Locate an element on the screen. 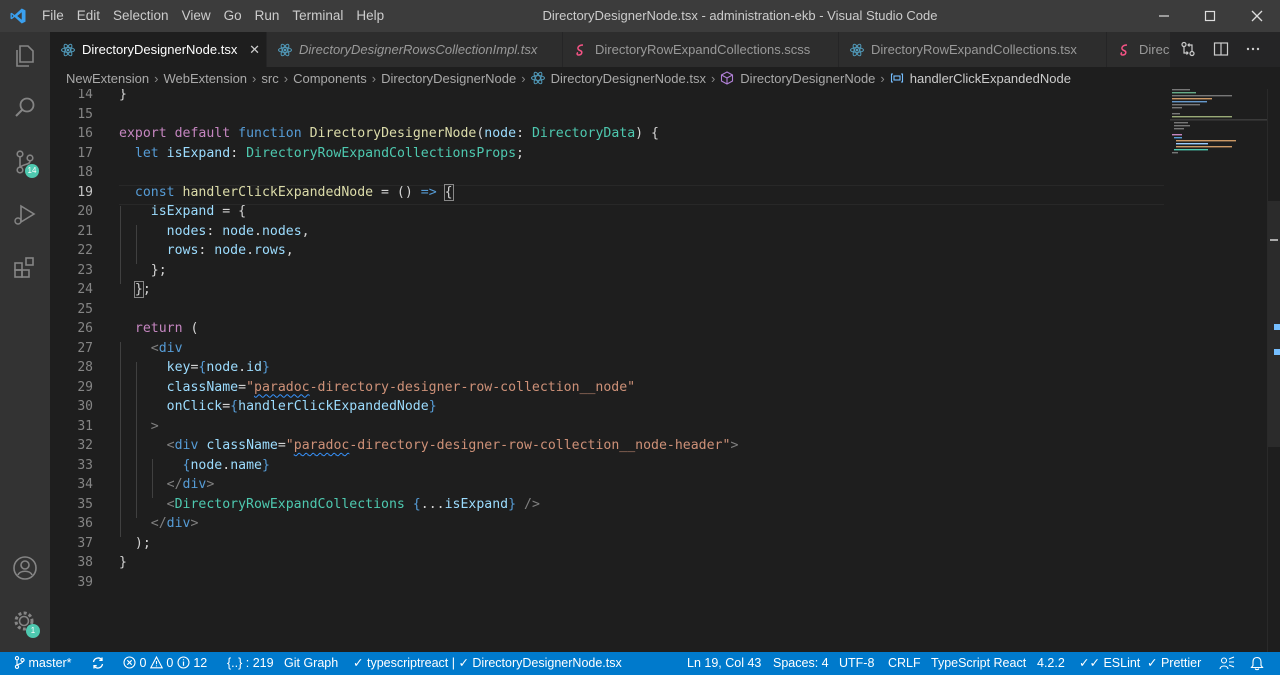 Image resolution: width=1280 pixels, height=675 pixels. breadcrumb-item: NewExtension is located at coordinates (107, 78).